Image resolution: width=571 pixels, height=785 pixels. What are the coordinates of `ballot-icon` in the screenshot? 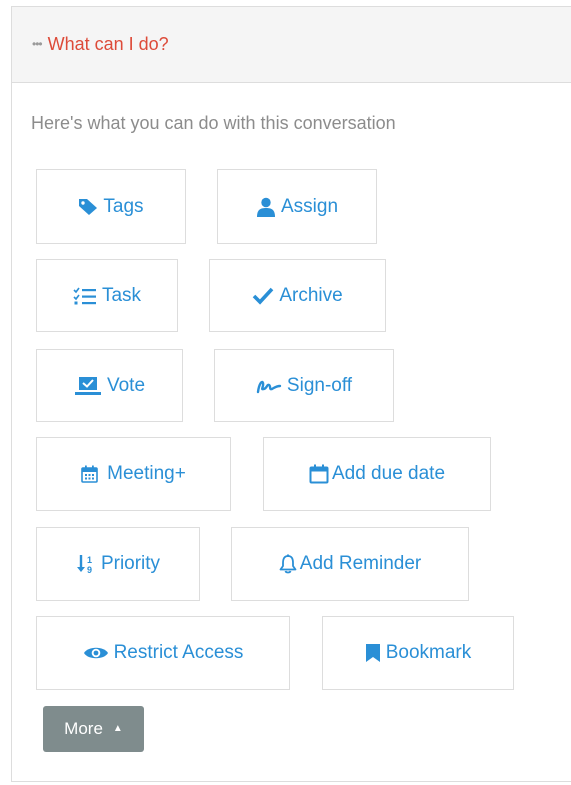 It's located at (88, 386).